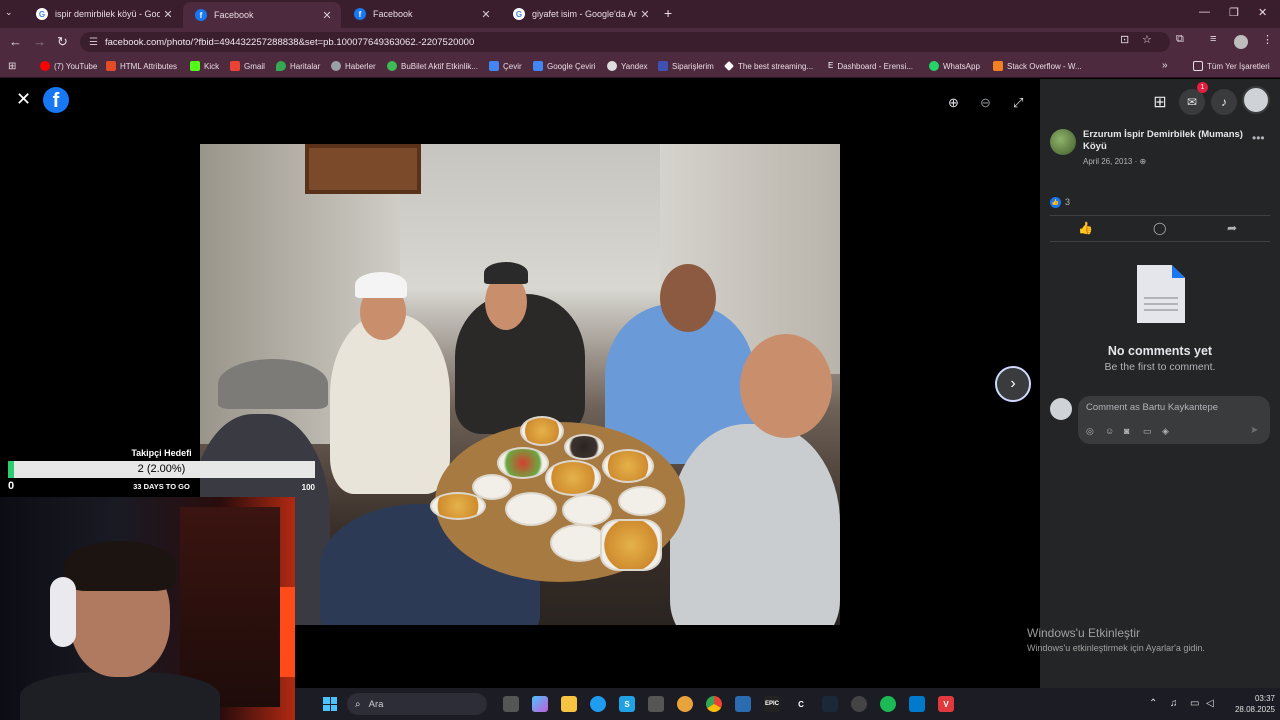 This screenshot has width=1280, height=720. I want to click on bookmark-google-translate: Google Çeviri, so click(564, 66).